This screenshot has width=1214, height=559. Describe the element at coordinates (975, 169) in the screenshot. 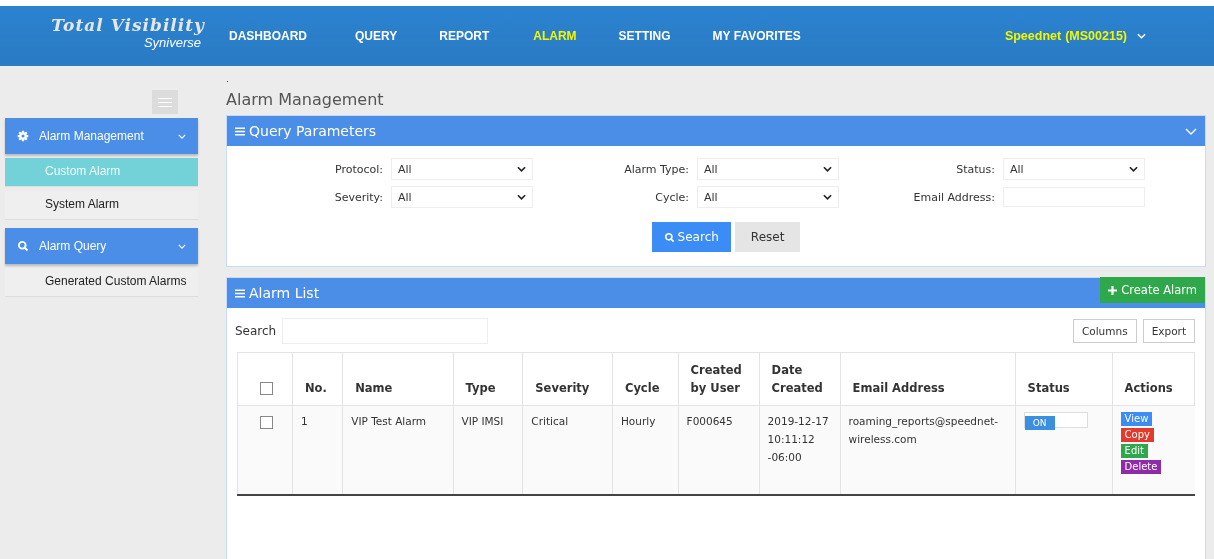

I see `field-label: Status:` at that location.